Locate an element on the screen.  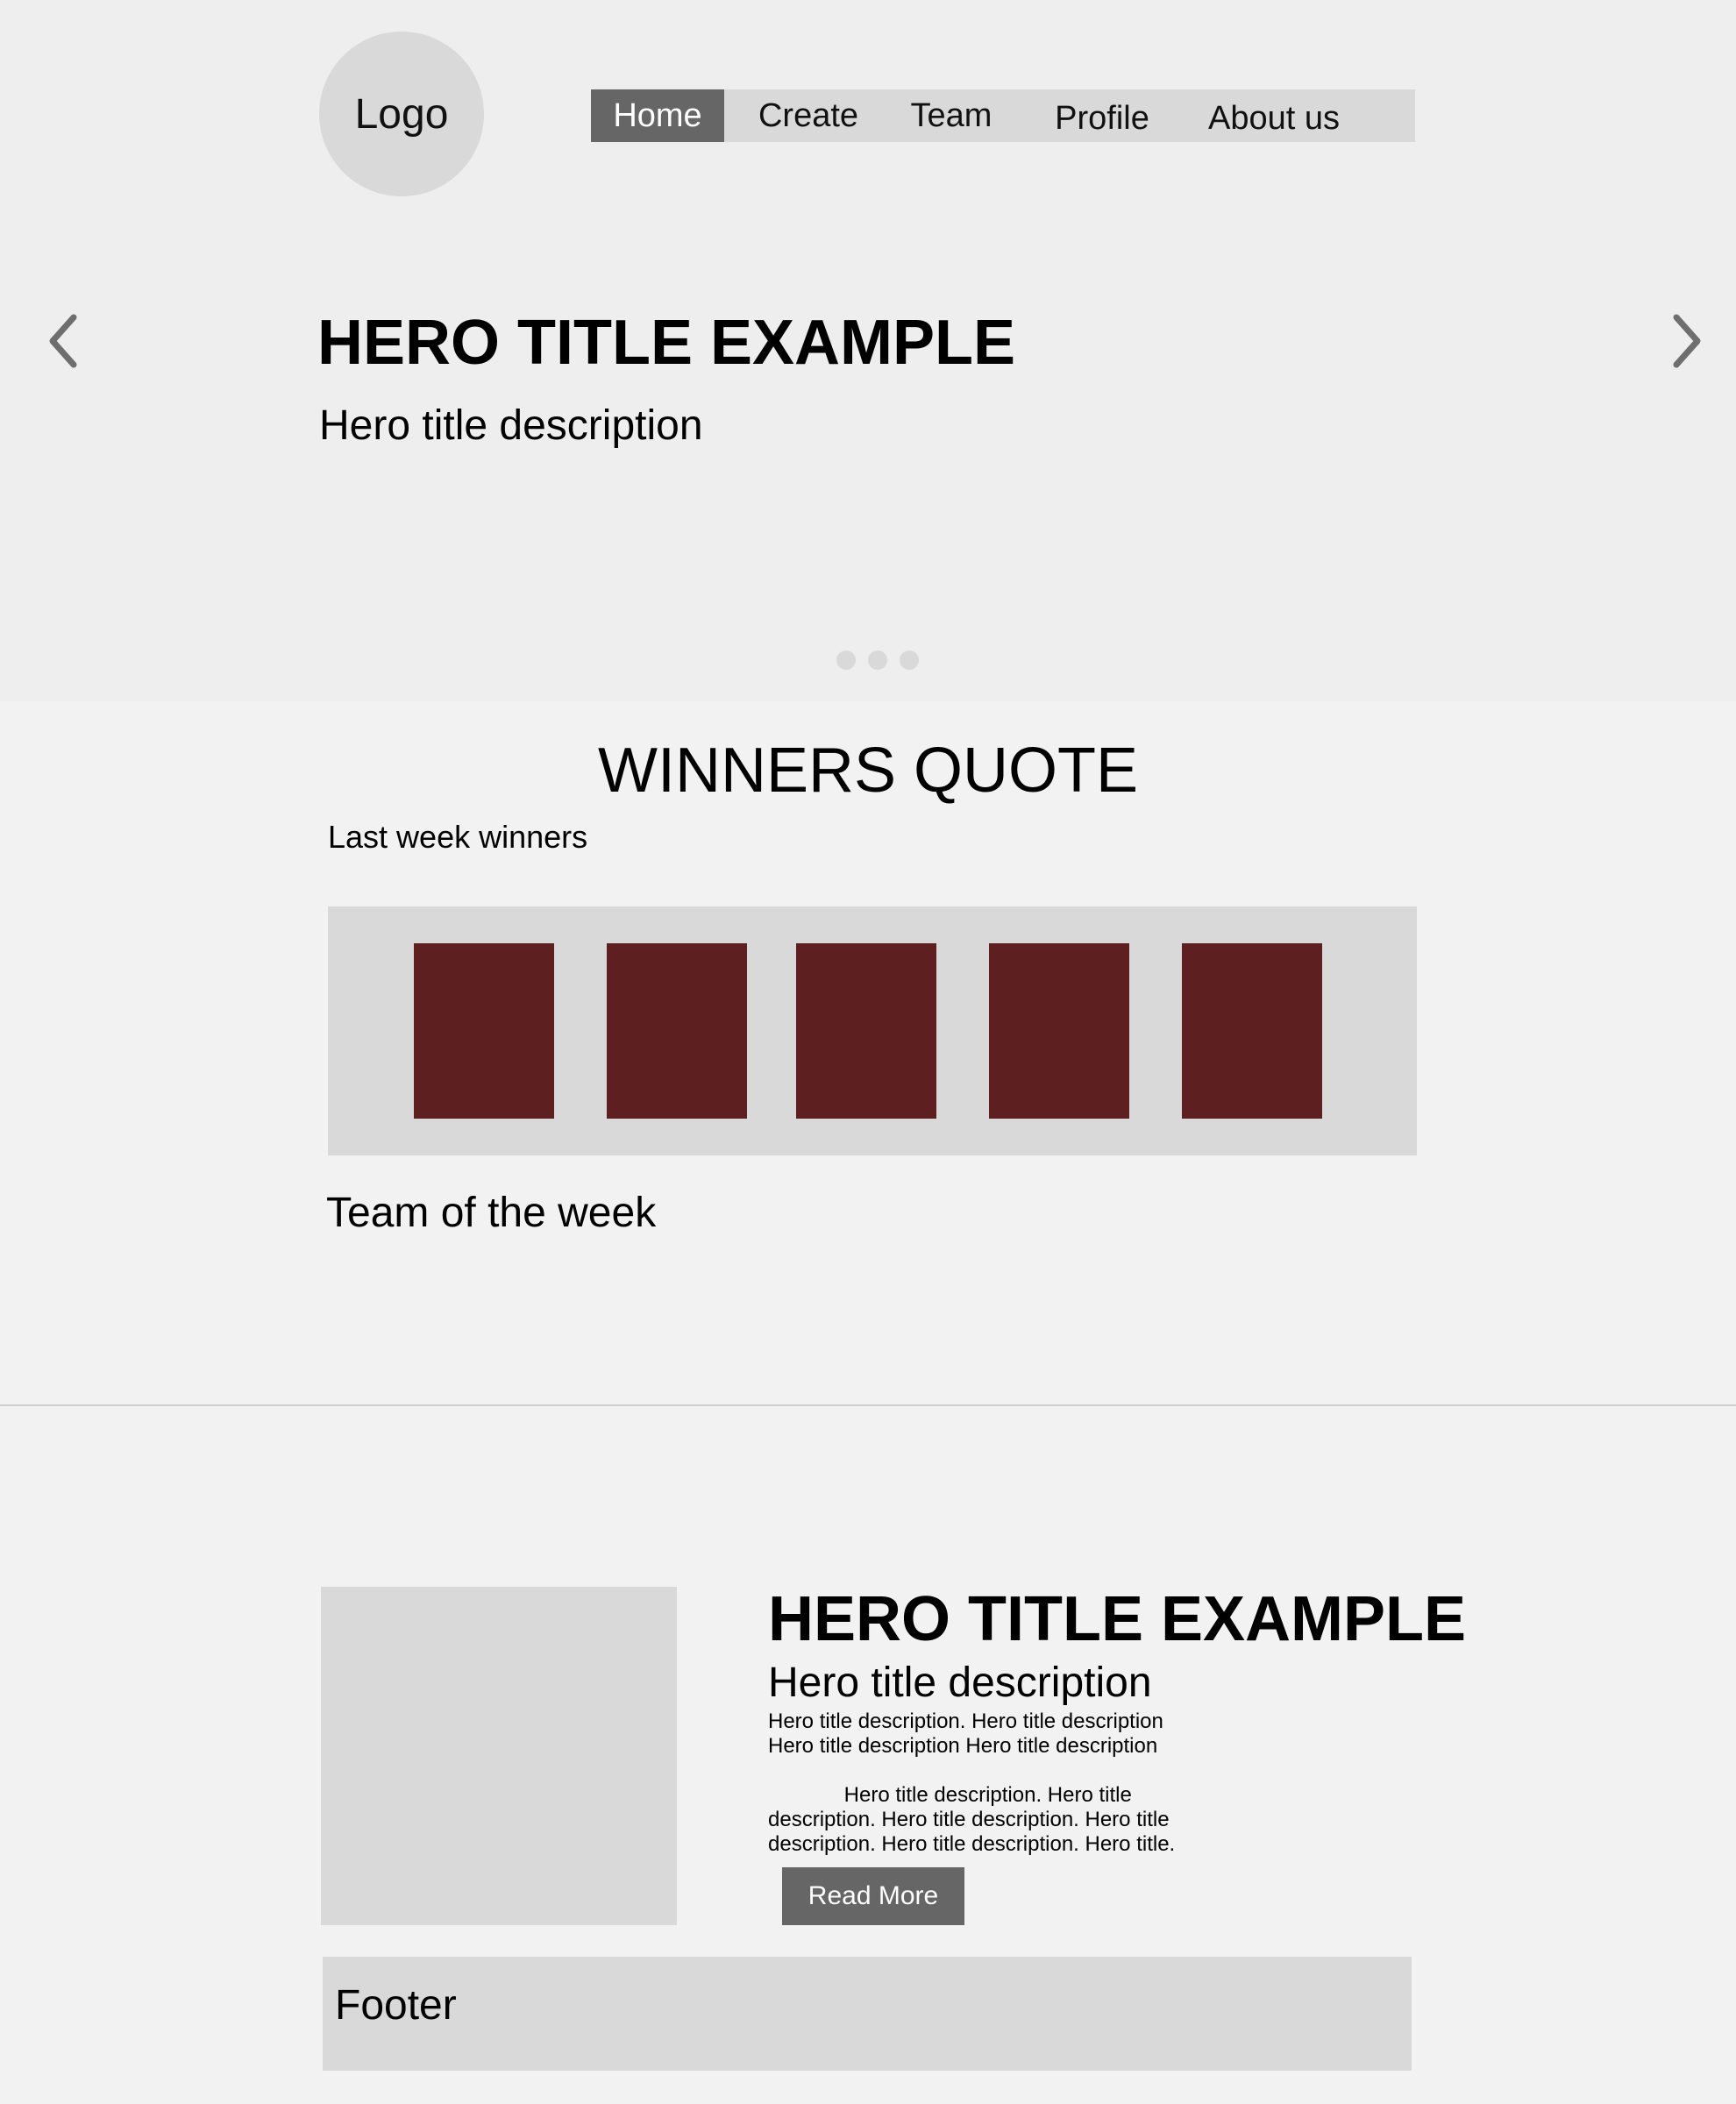
hero-description: Hero title description is located at coordinates (511, 425).